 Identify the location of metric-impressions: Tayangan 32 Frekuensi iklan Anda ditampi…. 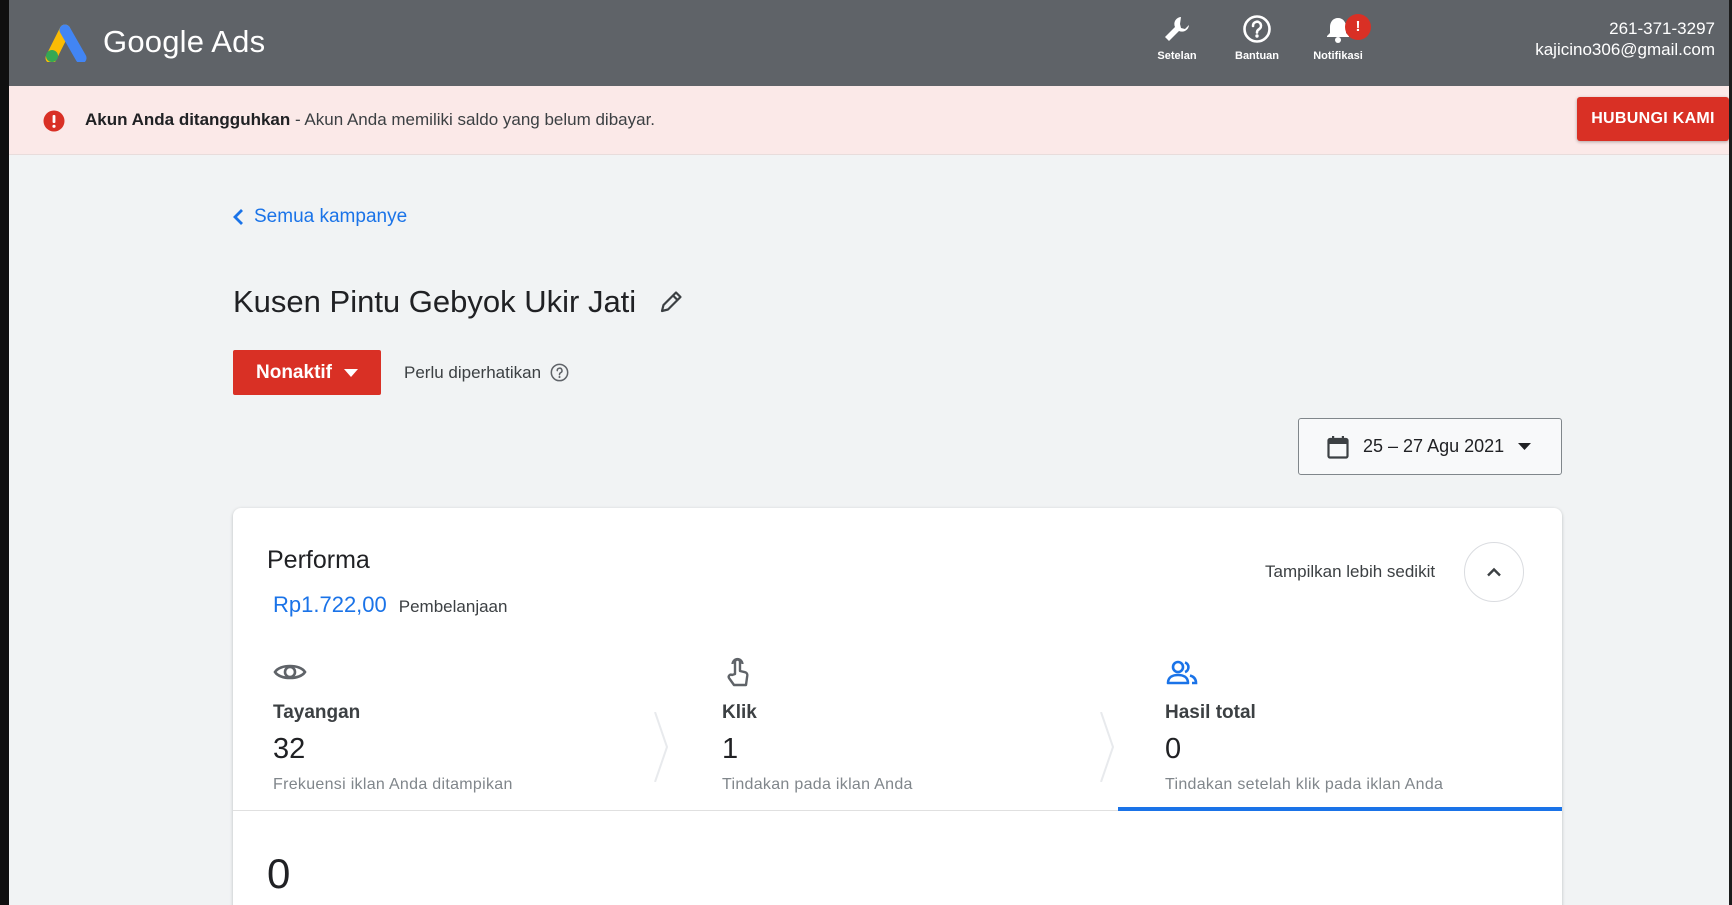
(473, 731).